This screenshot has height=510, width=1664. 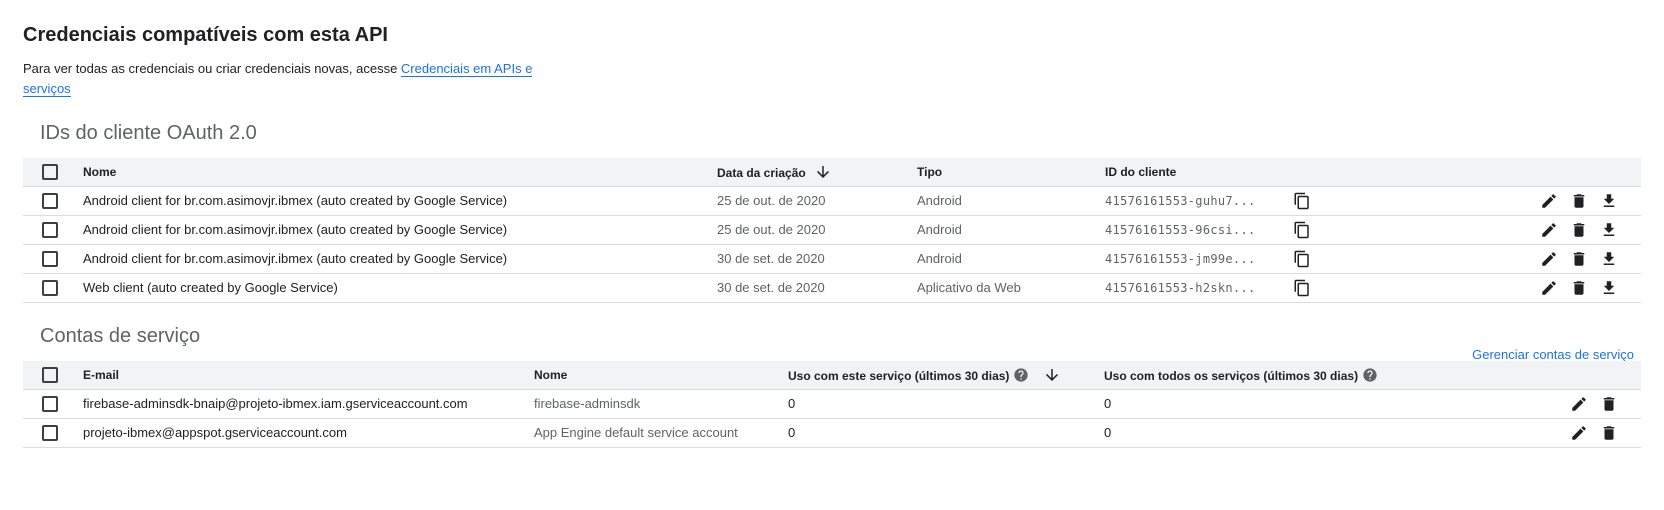 I want to click on service-accounts-section-title: Contas de serviço, so click(x=120, y=336).